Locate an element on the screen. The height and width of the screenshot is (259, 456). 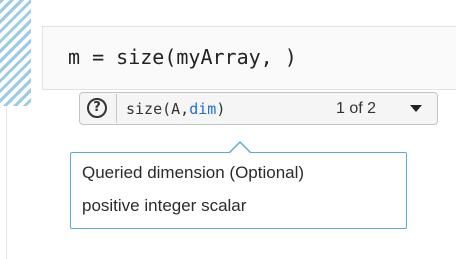
signature-suffix: ) is located at coordinates (221, 109).